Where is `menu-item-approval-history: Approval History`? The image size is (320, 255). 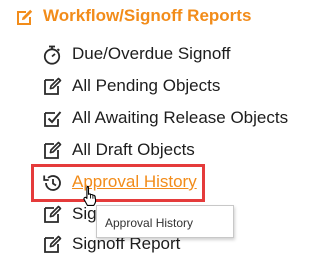 menu-item-approval-history: Approval History is located at coordinates (140, 183).